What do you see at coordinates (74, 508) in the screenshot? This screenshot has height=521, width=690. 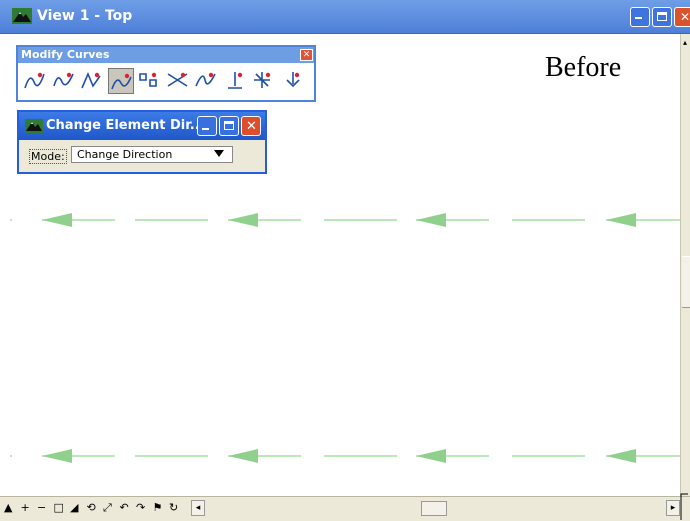 I see `fit-view-icon: ◢` at bounding box center [74, 508].